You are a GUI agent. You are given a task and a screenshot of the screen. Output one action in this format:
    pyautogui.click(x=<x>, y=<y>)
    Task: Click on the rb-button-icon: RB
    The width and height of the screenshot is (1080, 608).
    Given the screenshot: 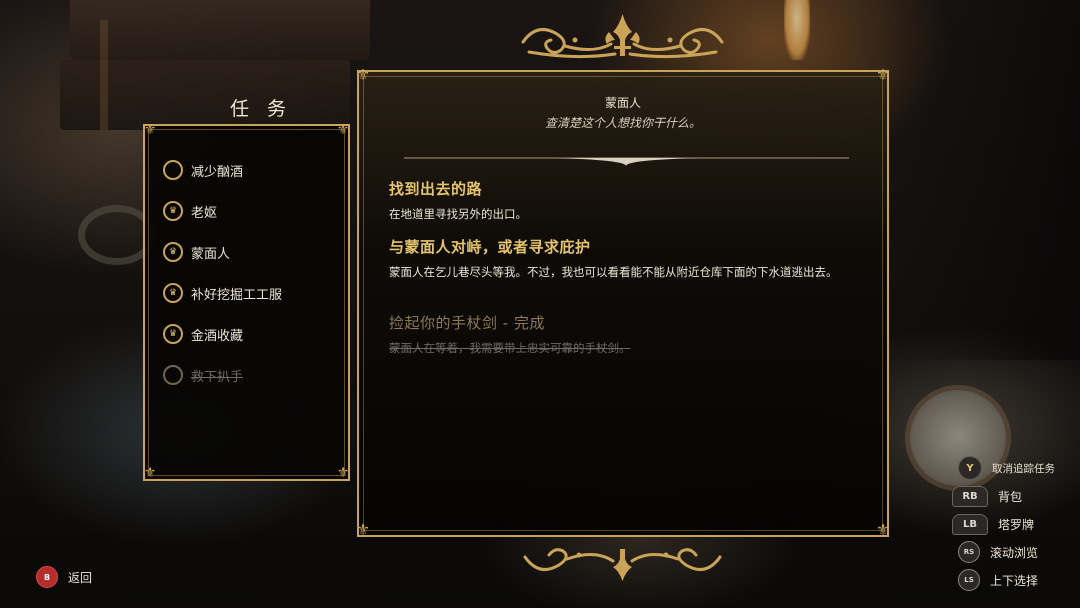 What is the action you would take?
    pyautogui.click(x=970, y=496)
    